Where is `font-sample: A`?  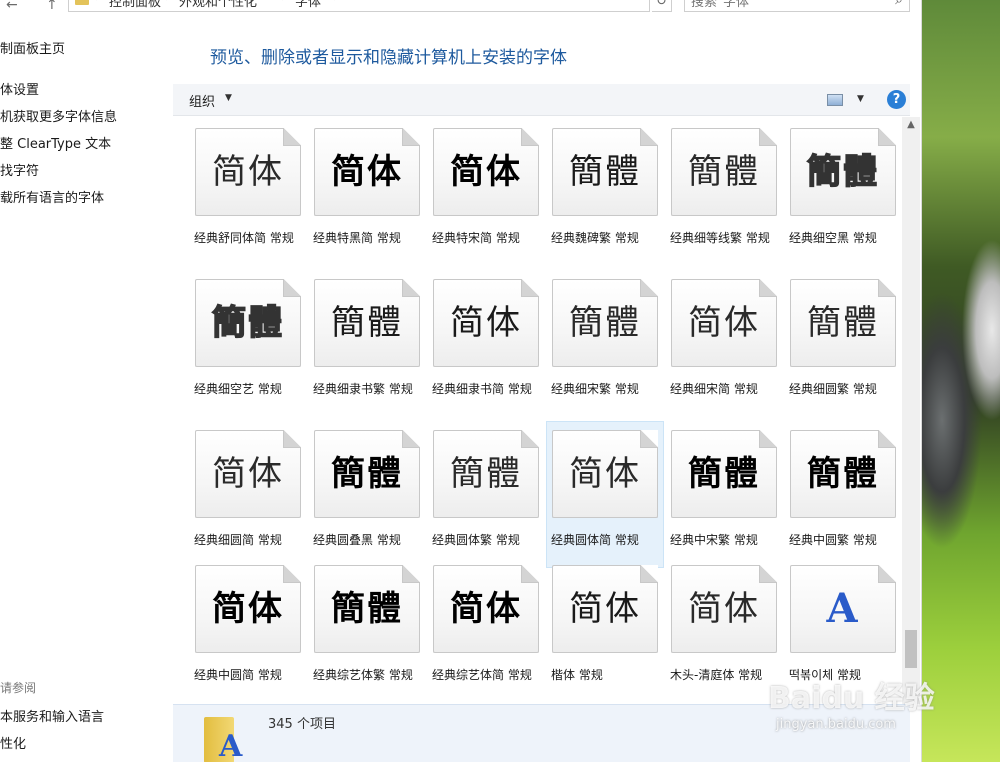
font-sample: A is located at coordinates (843, 608).